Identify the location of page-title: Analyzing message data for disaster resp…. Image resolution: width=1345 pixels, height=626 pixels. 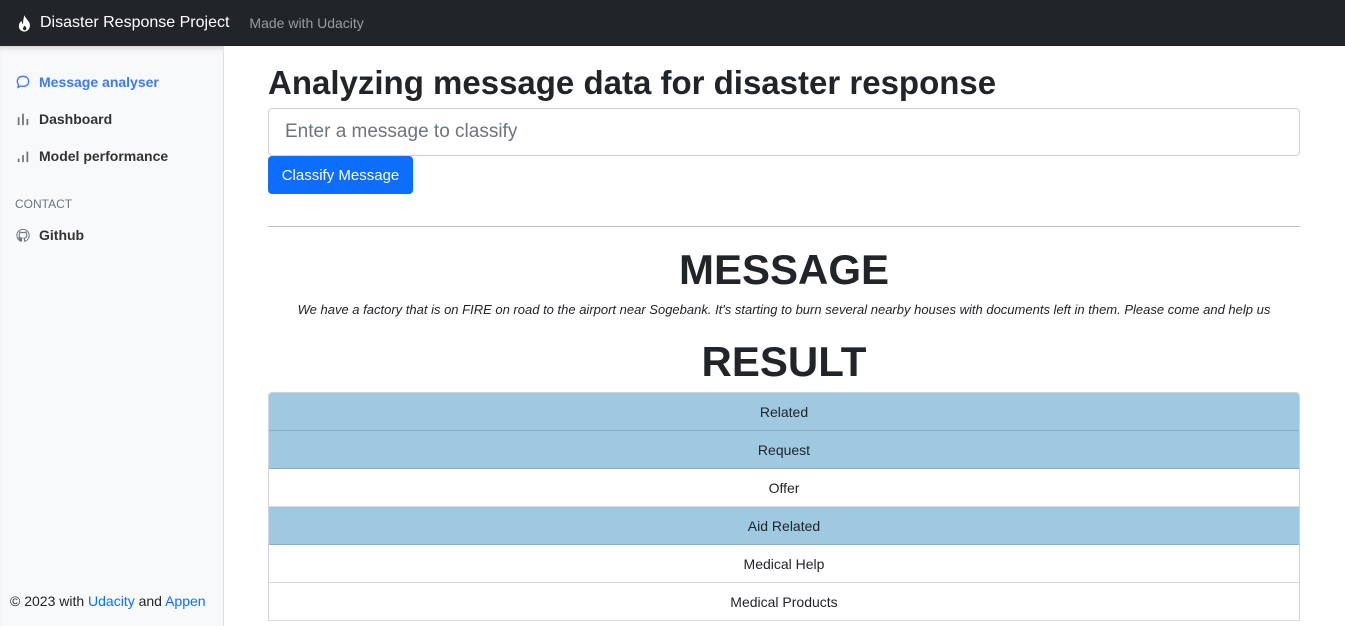
(632, 82).